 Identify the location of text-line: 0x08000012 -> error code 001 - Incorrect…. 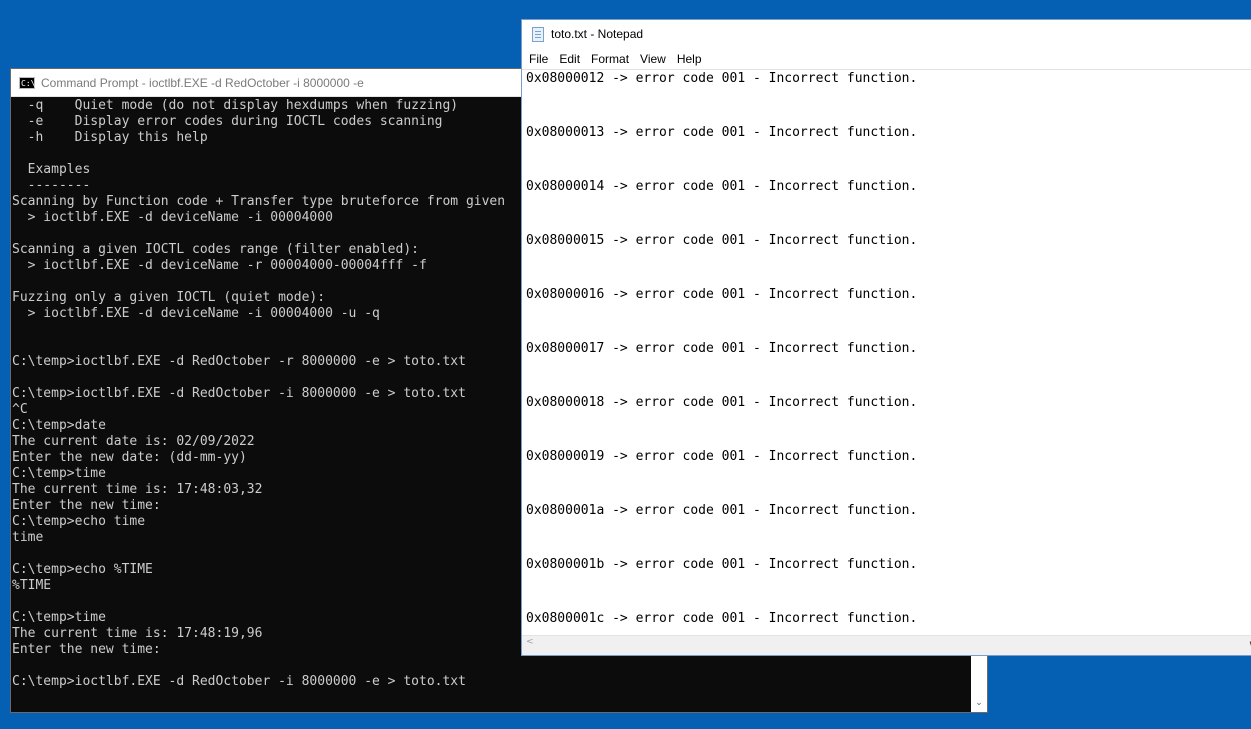
(722, 78).